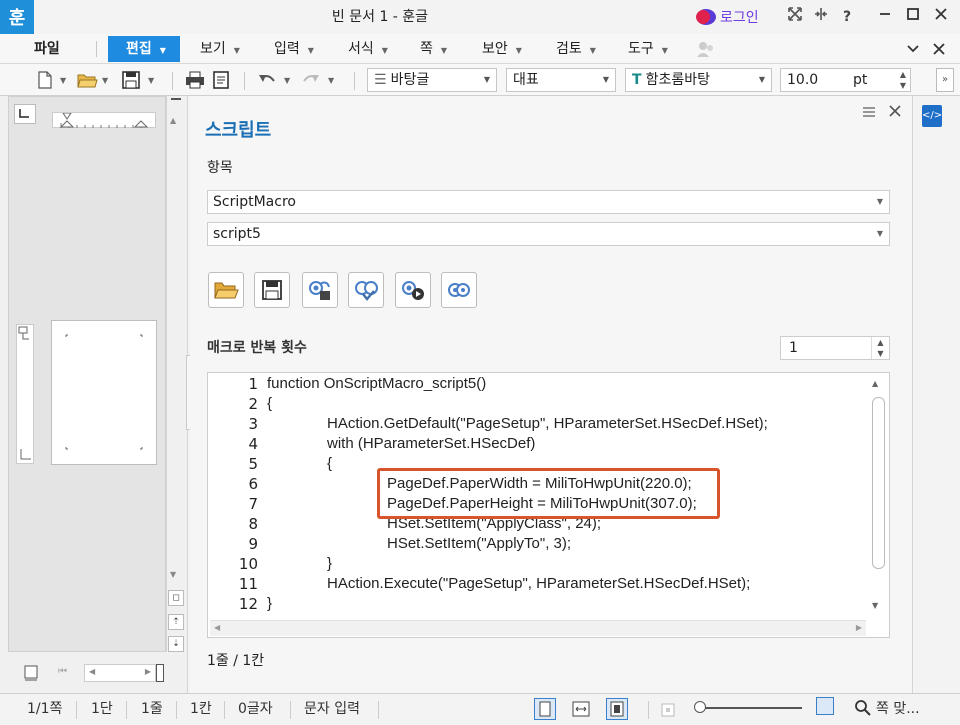  Describe the element at coordinates (538, 544) in the screenshot. I see `code-line: 9 HSet.SetItem("ApplyTo", 3);` at that location.